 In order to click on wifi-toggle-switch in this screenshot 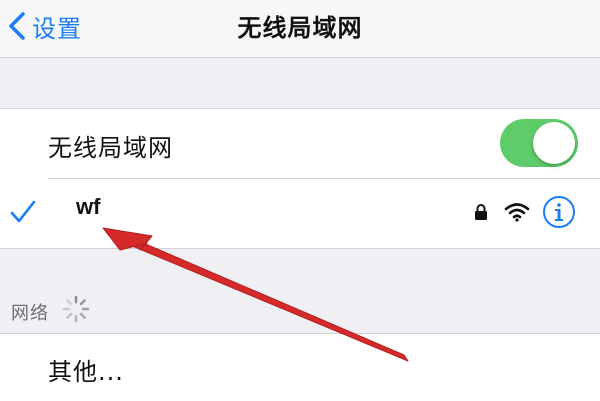, I will do `click(539, 143)`.